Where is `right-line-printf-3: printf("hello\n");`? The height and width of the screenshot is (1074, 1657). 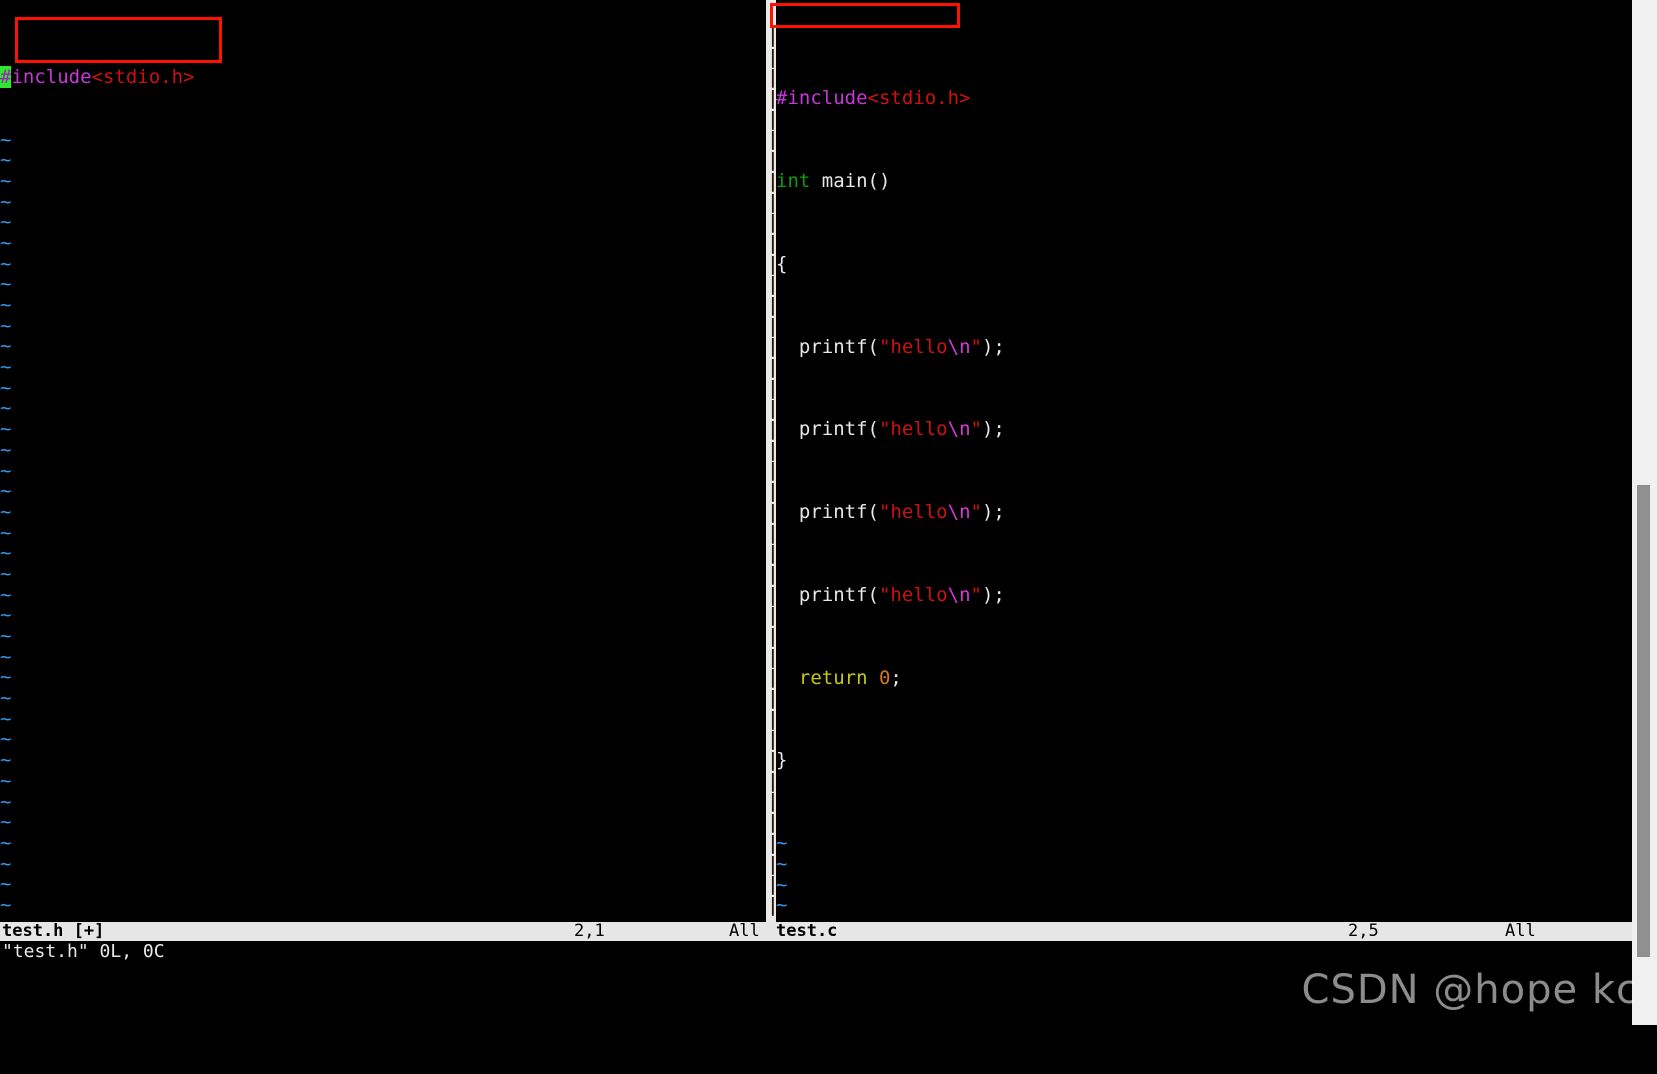
right-line-printf-3: printf("hello\n"); is located at coordinates (890, 512).